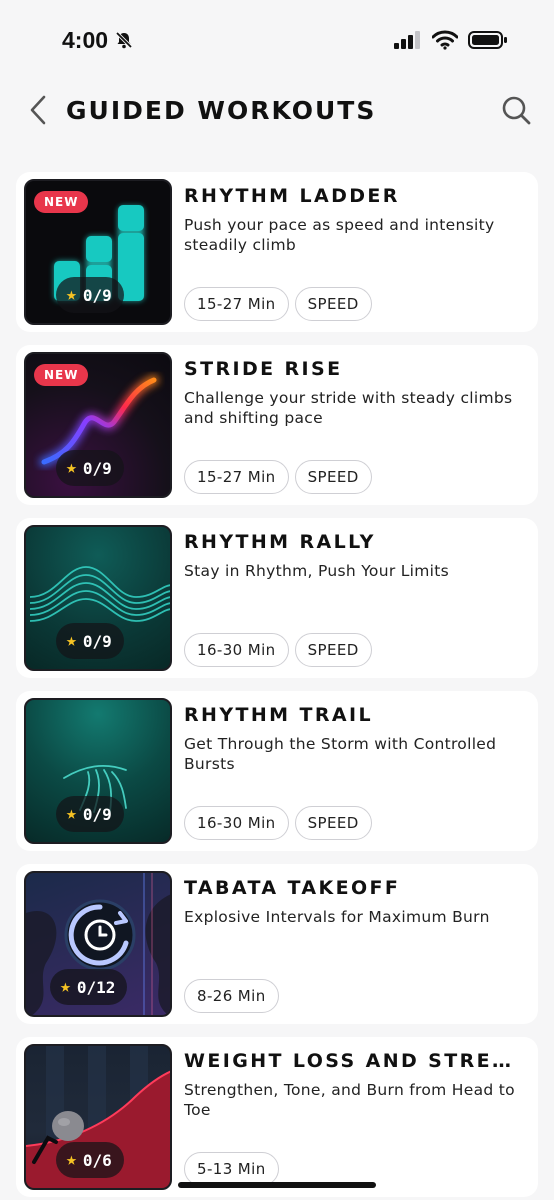 Image resolution: width=554 pixels, height=1200 pixels. I want to click on status-bar: 4:00, so click(277, 40).